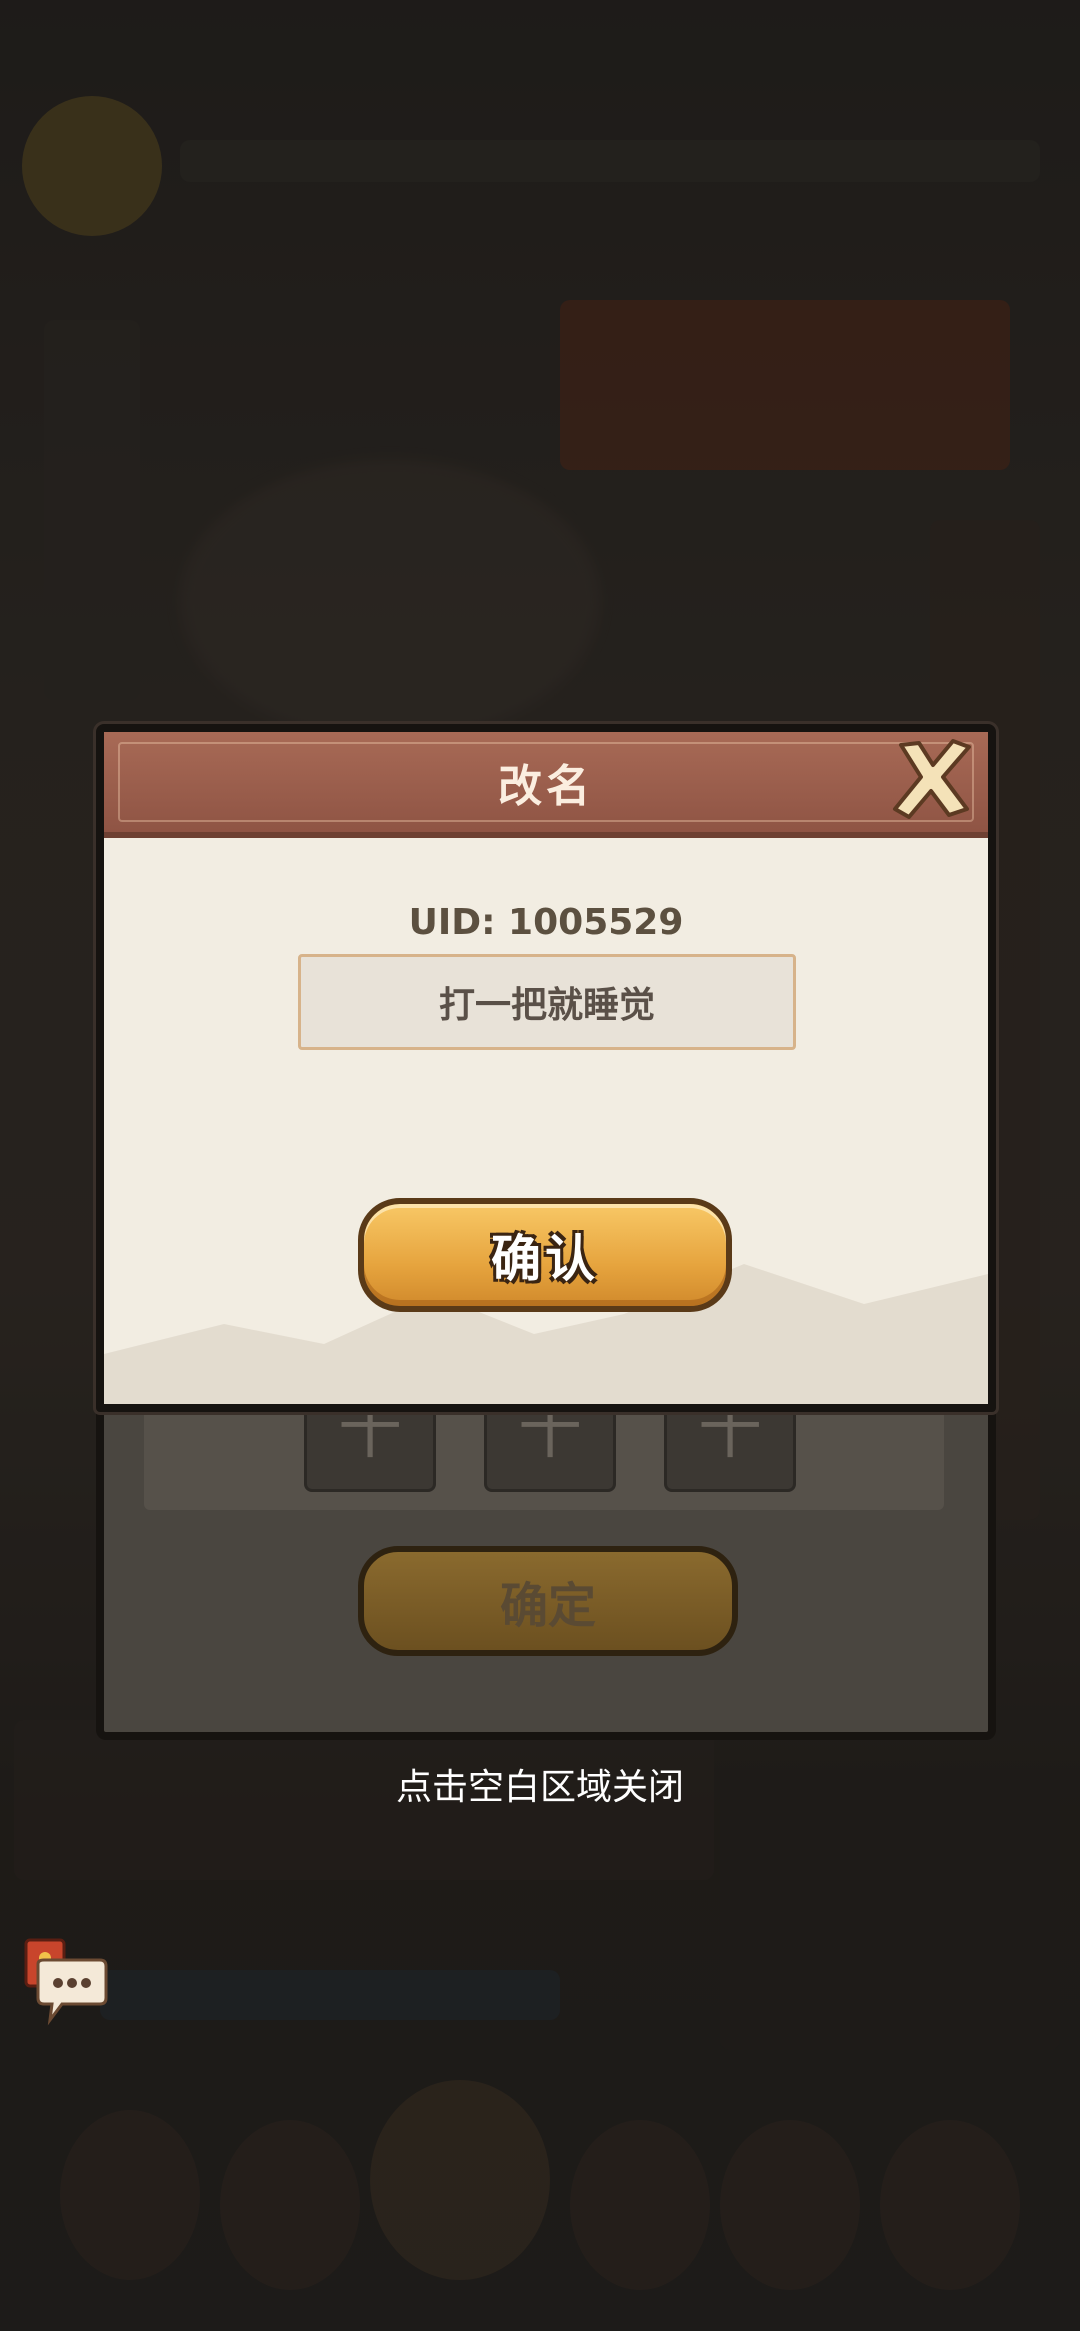  Describe the element at coordinates (72, 1992) in the screenshot. I see `chat-bubble-icon` at that location.